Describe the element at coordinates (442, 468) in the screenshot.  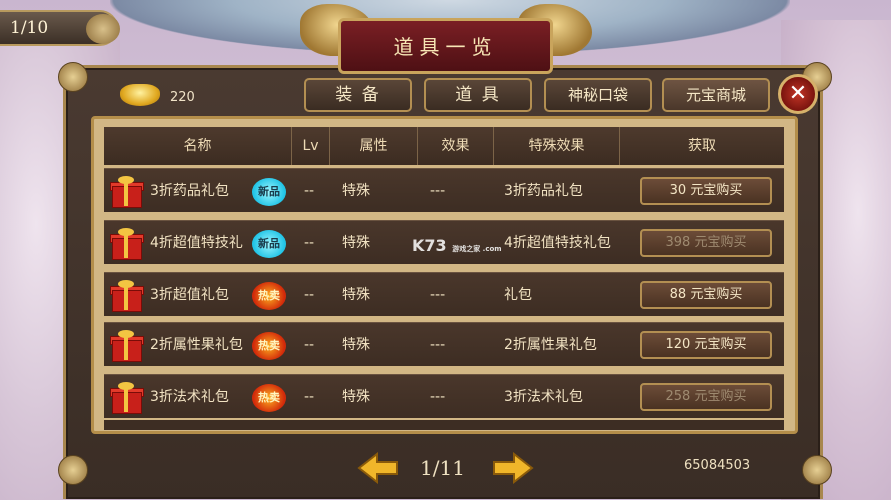
I see `page-indicator: 1/11` at that location.